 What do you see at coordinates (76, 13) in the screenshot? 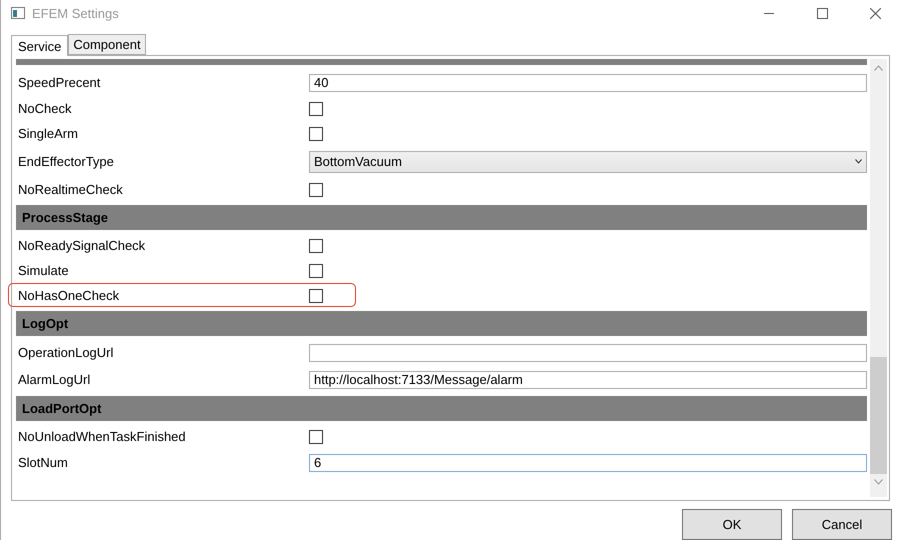
I see `window-title: EFEM Settings` at bounding box center [76, 13].